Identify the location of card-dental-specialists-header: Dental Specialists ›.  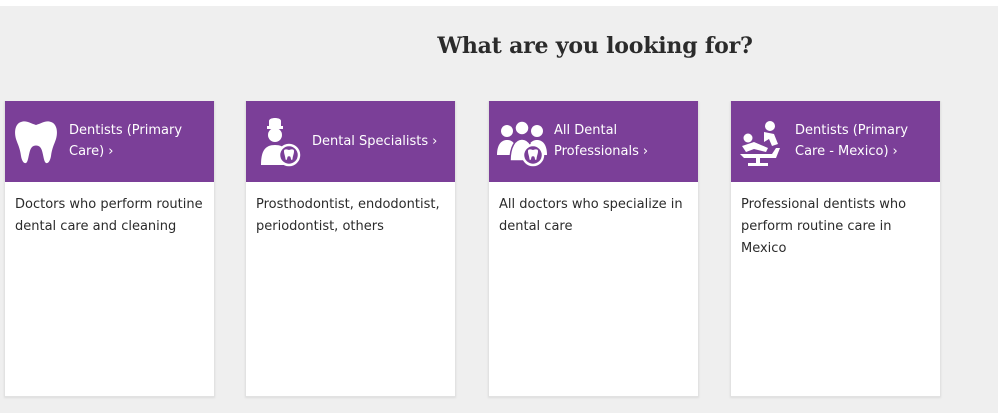
(350, 141).